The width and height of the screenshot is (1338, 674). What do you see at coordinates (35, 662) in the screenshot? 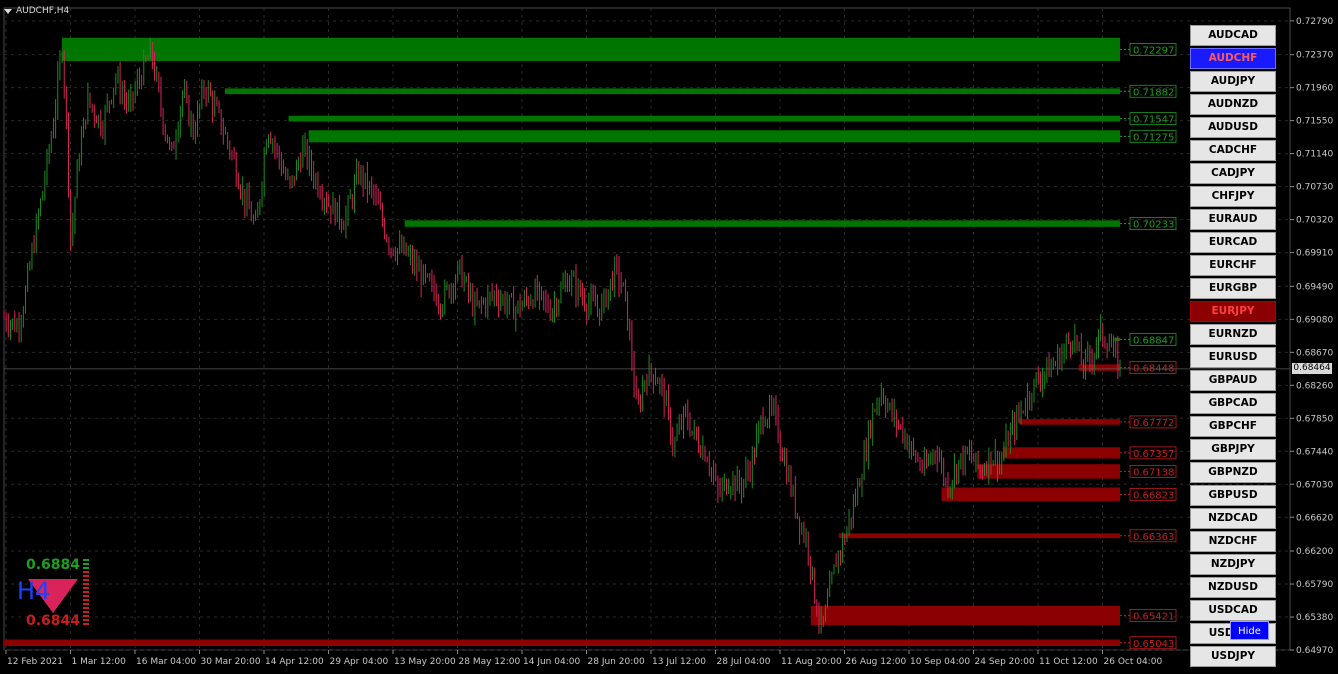
I see `x-tick-label: 12 Feb 2021` at bounding box center [35, 662].